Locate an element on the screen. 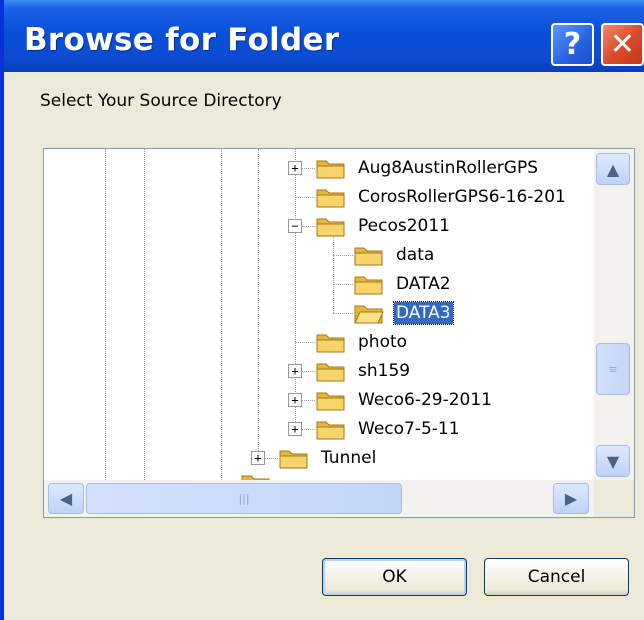  chevron-left-icon: ◀ is located at coordinates (66, 498).